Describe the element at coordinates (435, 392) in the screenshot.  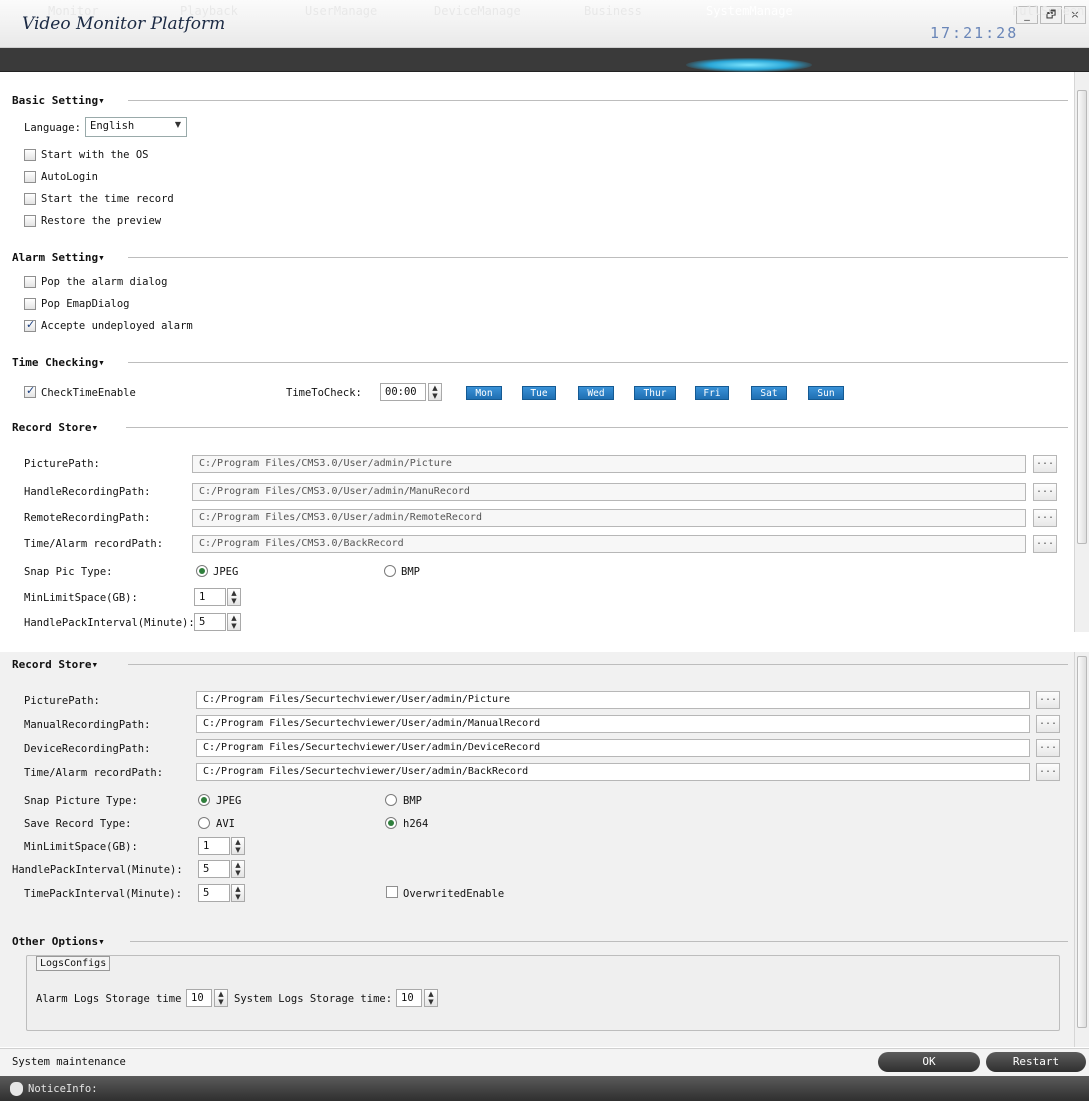
I see `time-spinner: ▲ ▼` at that location.